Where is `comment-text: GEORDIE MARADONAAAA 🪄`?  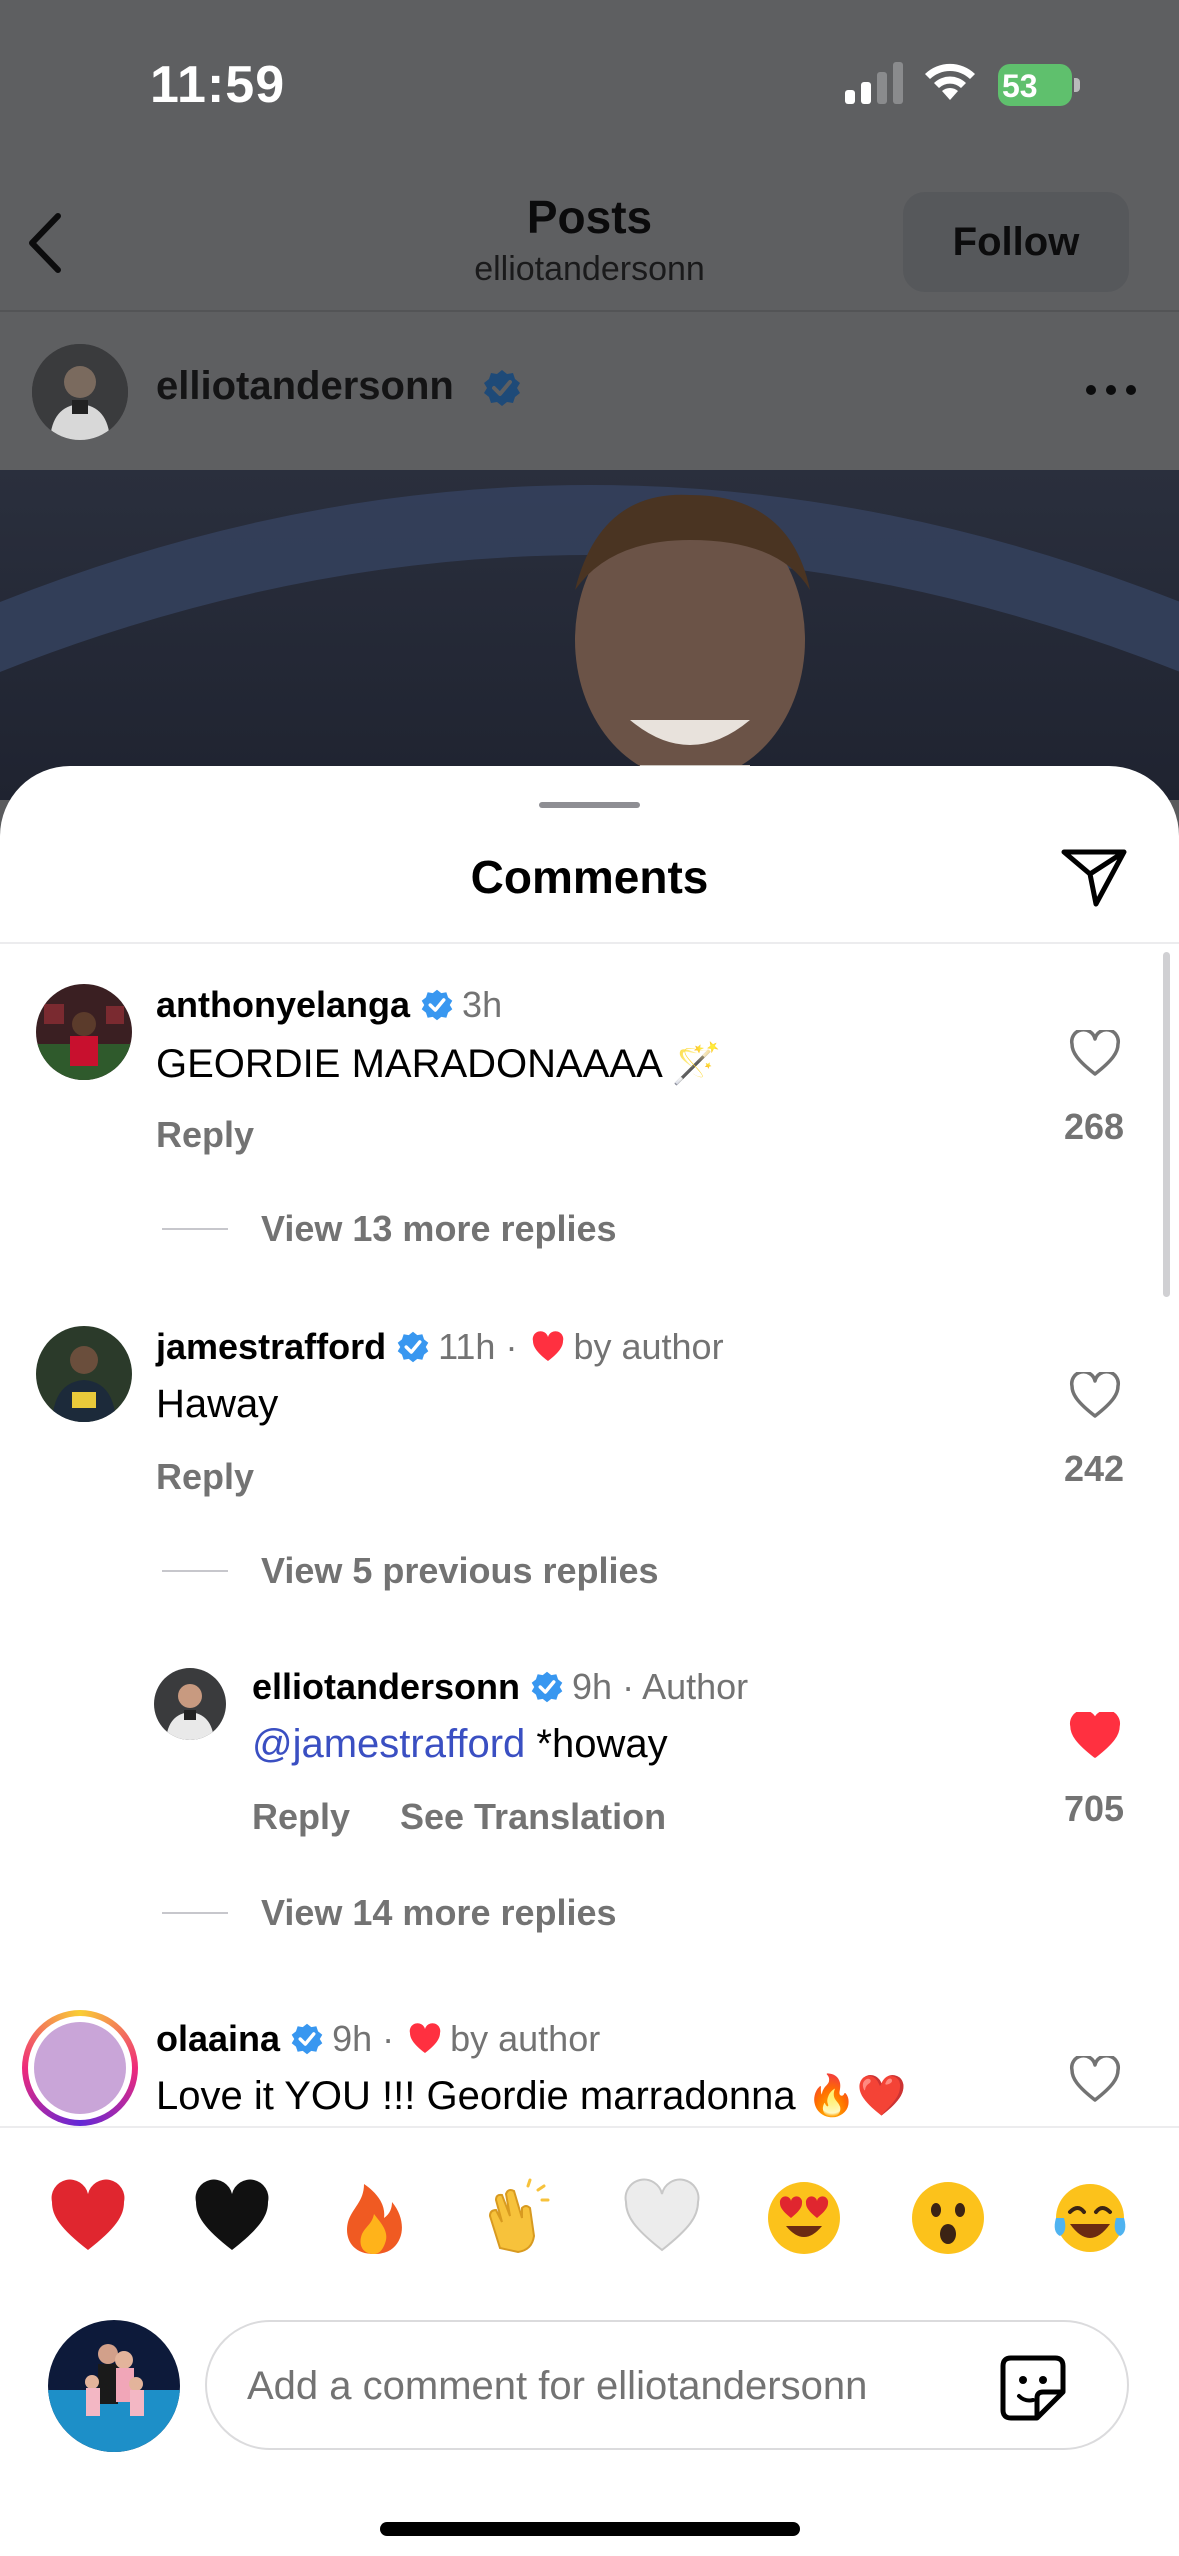
comment-text: GEORDIE MARADONAAAA 🪄 is located at coordinates (439, 1064).